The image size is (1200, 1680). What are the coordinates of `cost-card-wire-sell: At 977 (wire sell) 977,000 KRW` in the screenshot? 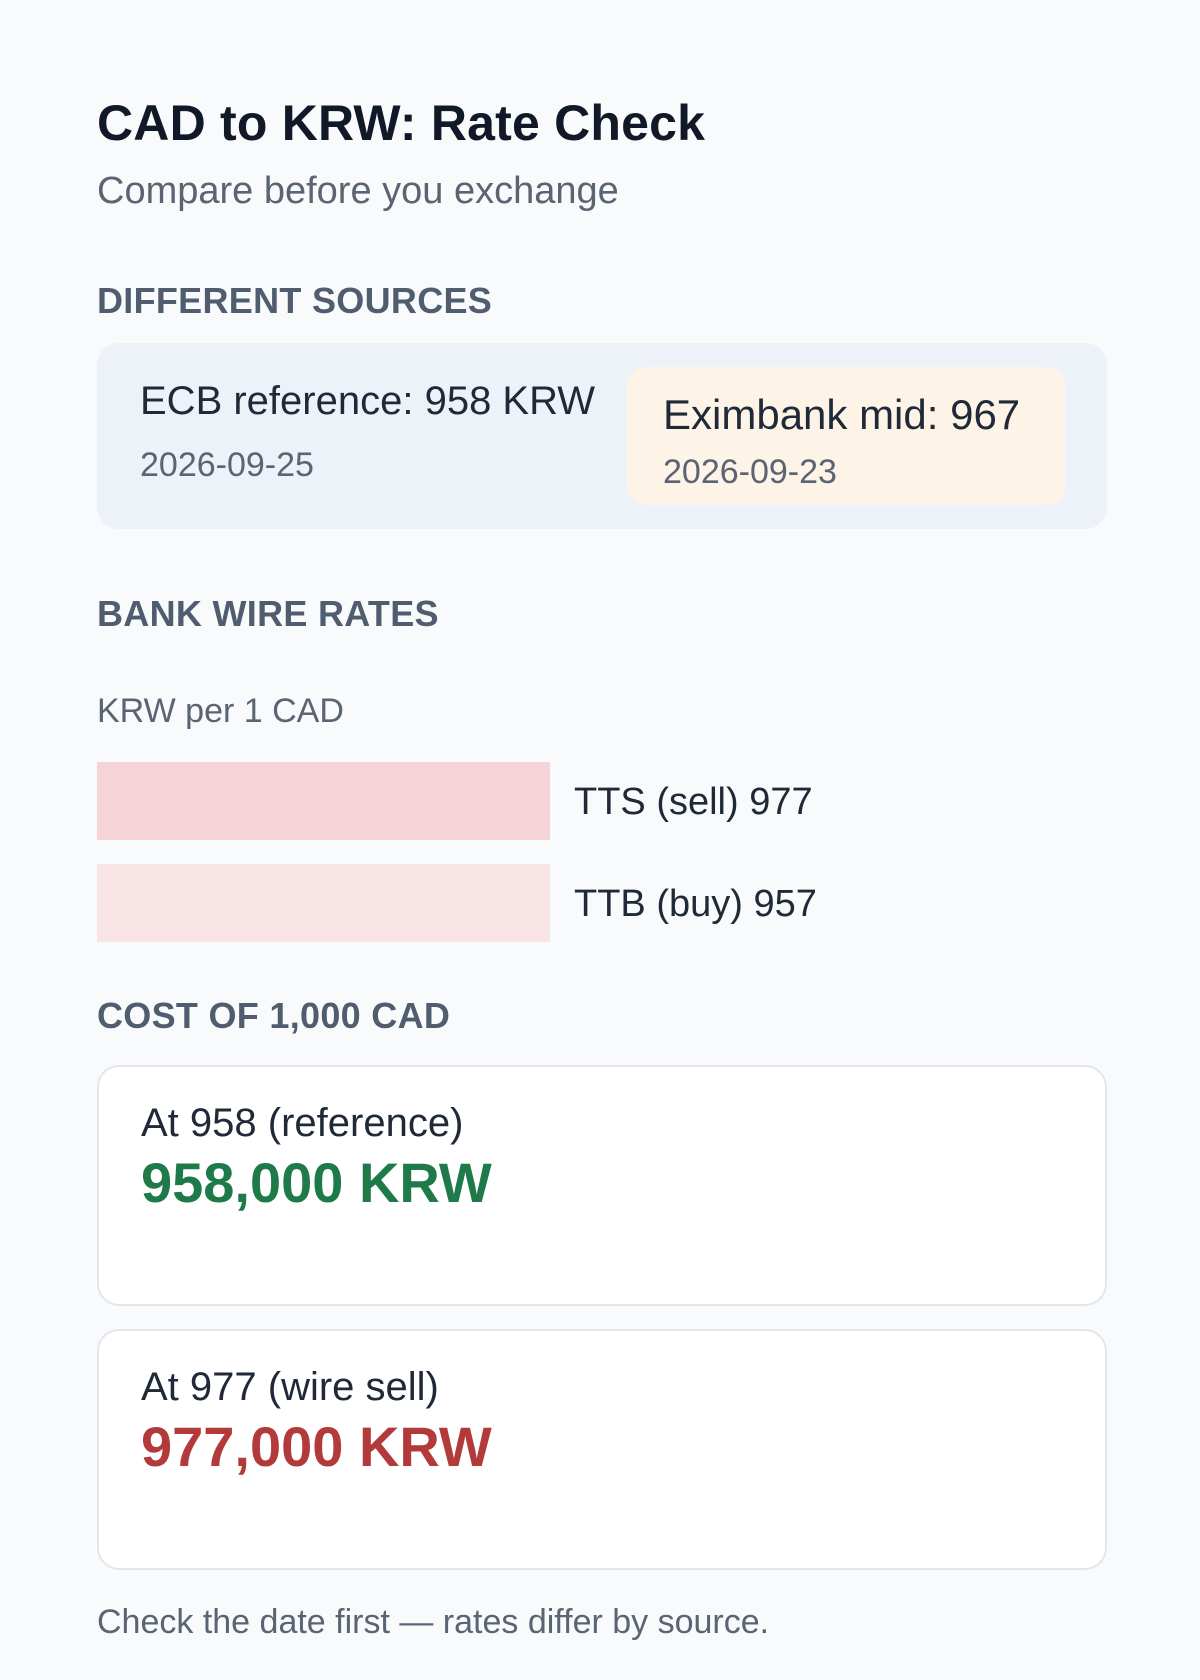 It's located at (602, 1449).